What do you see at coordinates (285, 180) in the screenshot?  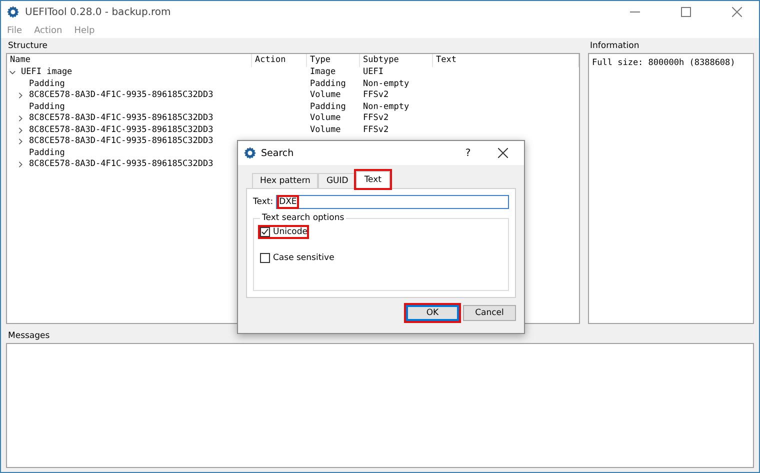 I see `tab: Hex pattern` at bounding box center [285, 180].